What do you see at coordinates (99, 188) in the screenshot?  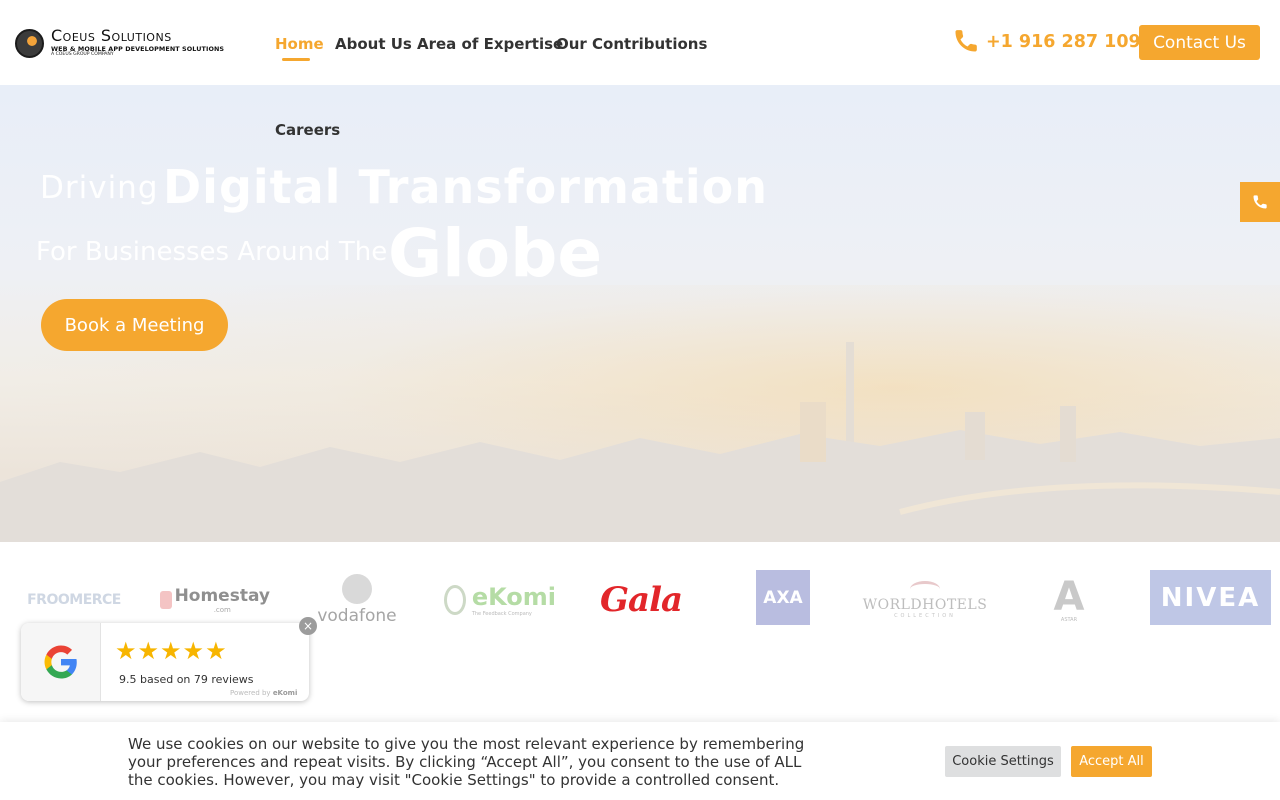 I see `hero-heading-prefix: Driving` at bounding box center [99, 188].